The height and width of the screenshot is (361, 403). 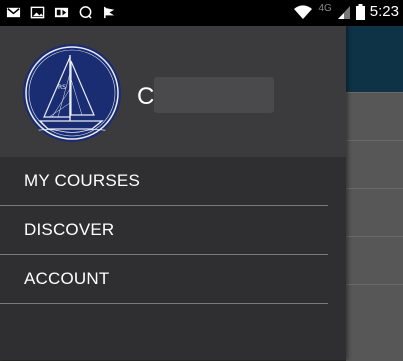 I want to click on flag-icon, so click(x=109, y=12).